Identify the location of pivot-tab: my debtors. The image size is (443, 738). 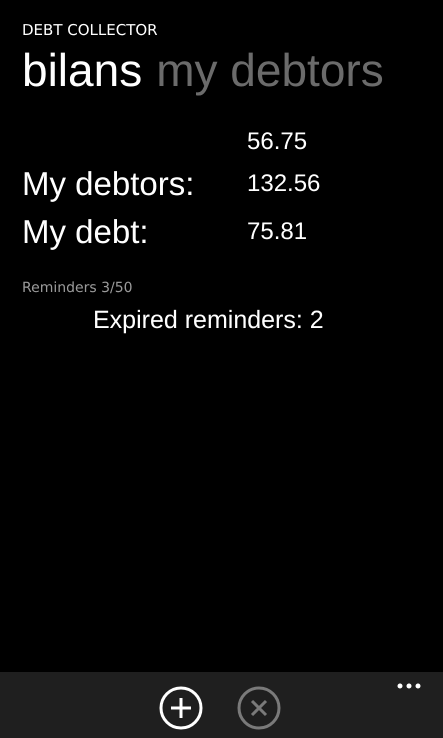
(270, 70).